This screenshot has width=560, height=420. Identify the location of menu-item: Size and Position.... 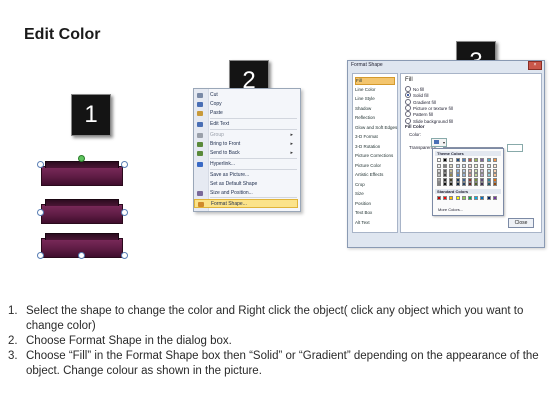
(246, 193).